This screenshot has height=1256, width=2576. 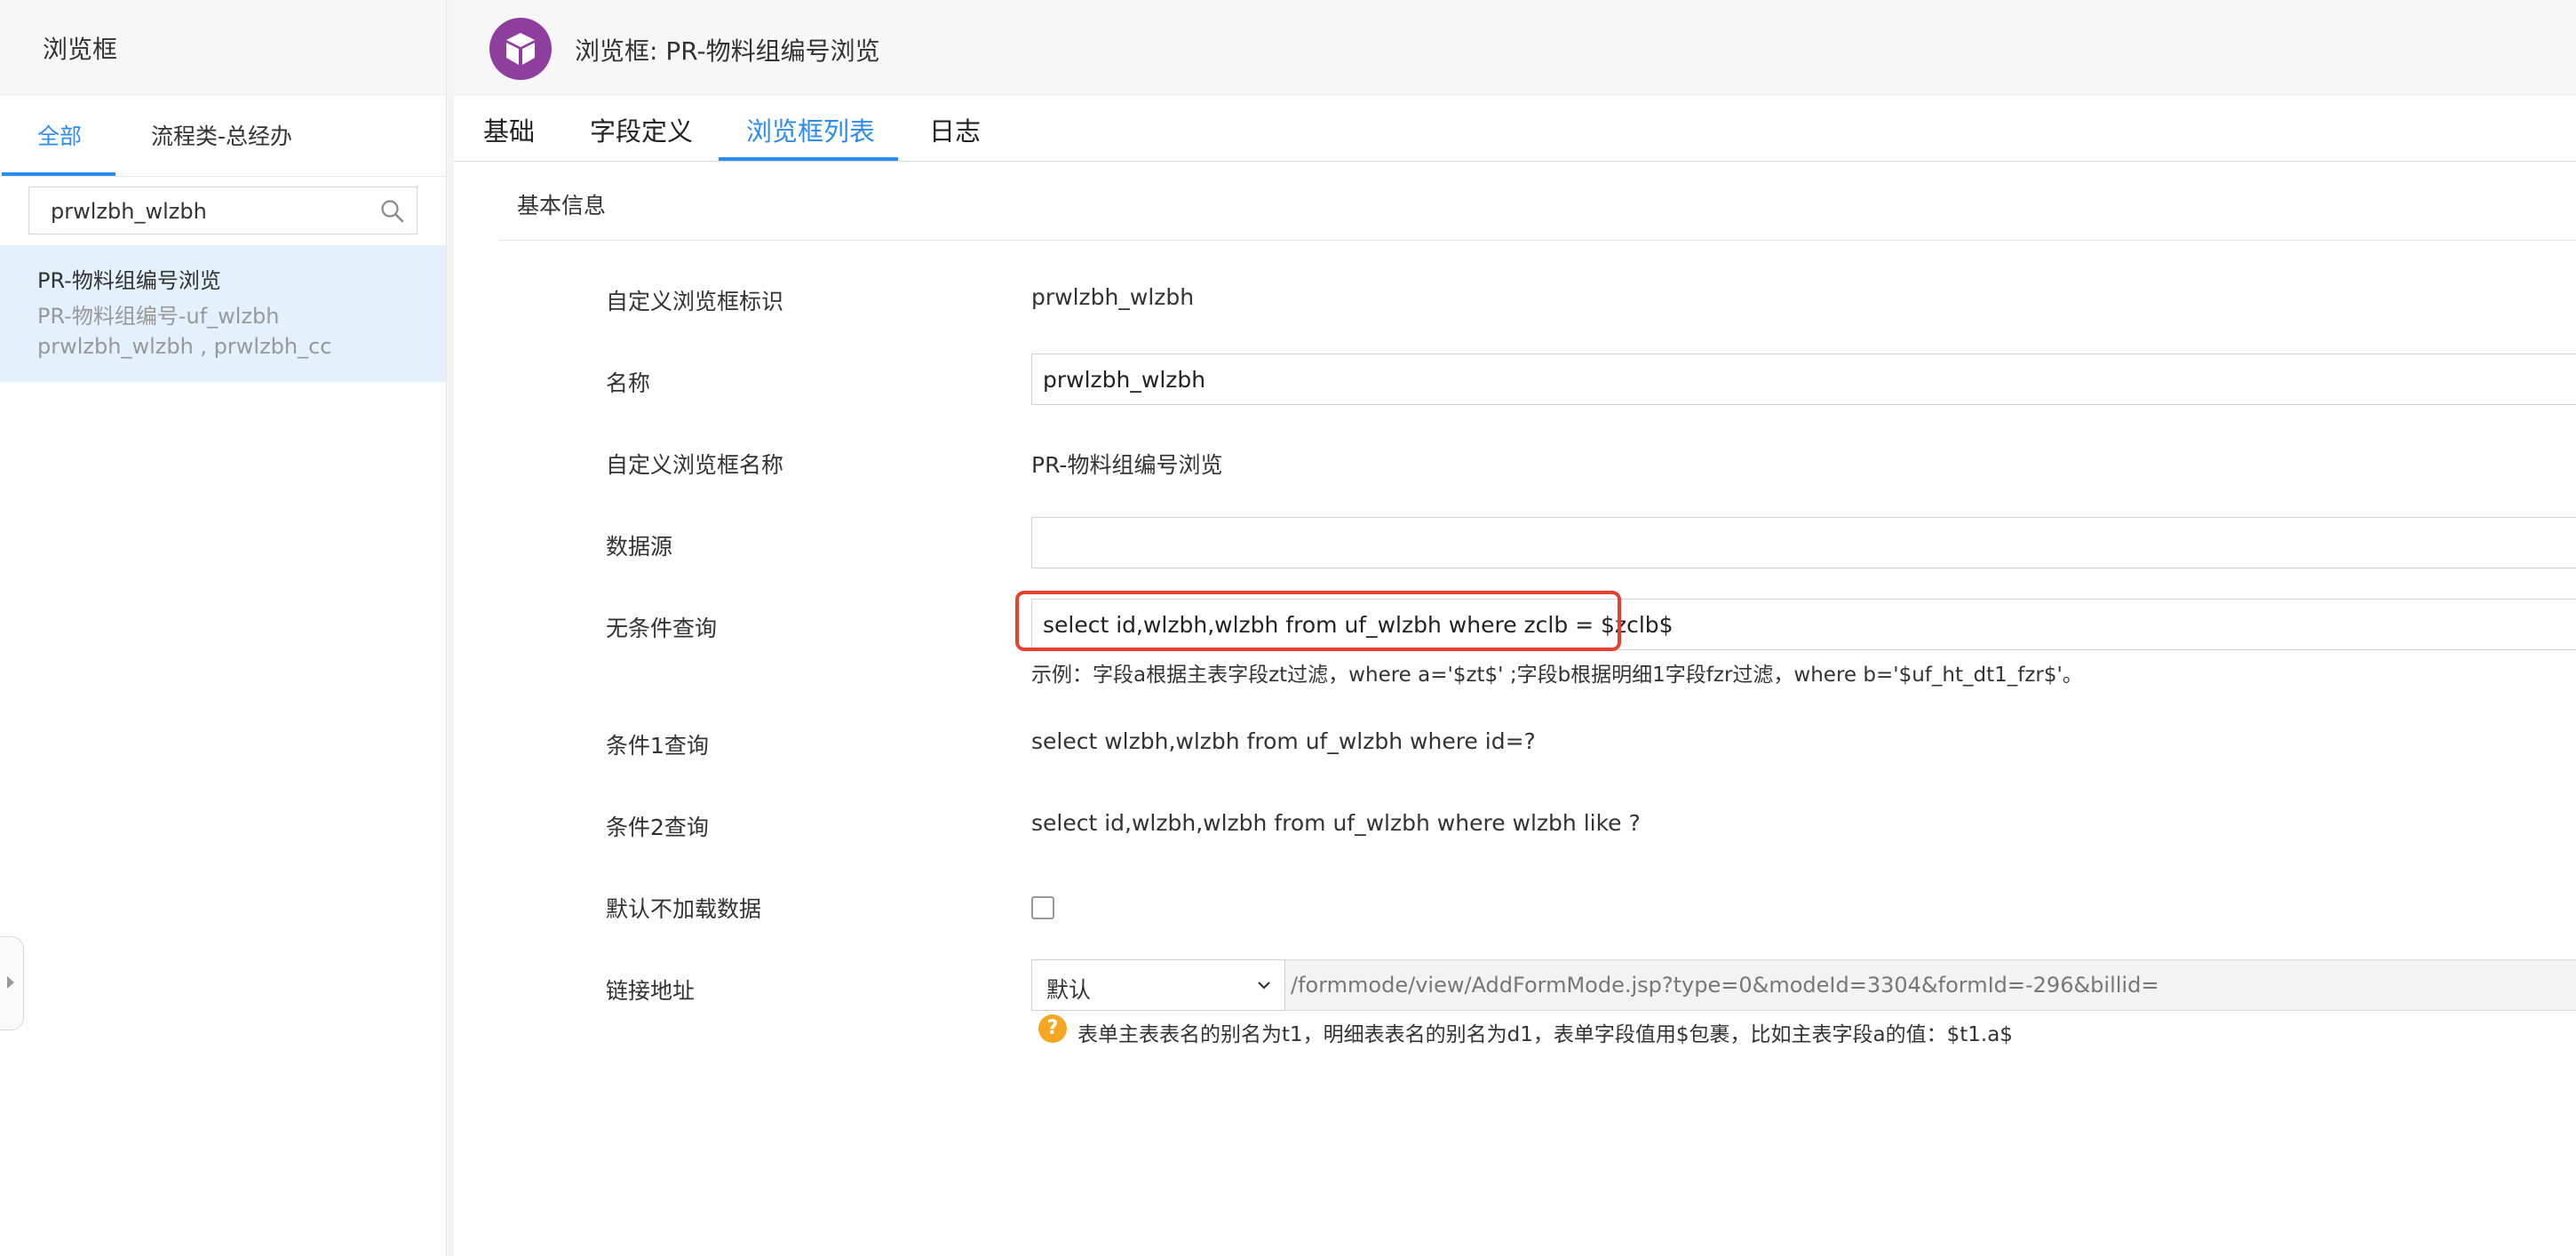 What do you see at coordinates (1127, 465) in the screenshot?
I see `display-name-value: PR-物料组编号浏览` at bounding box center [1127, 465].